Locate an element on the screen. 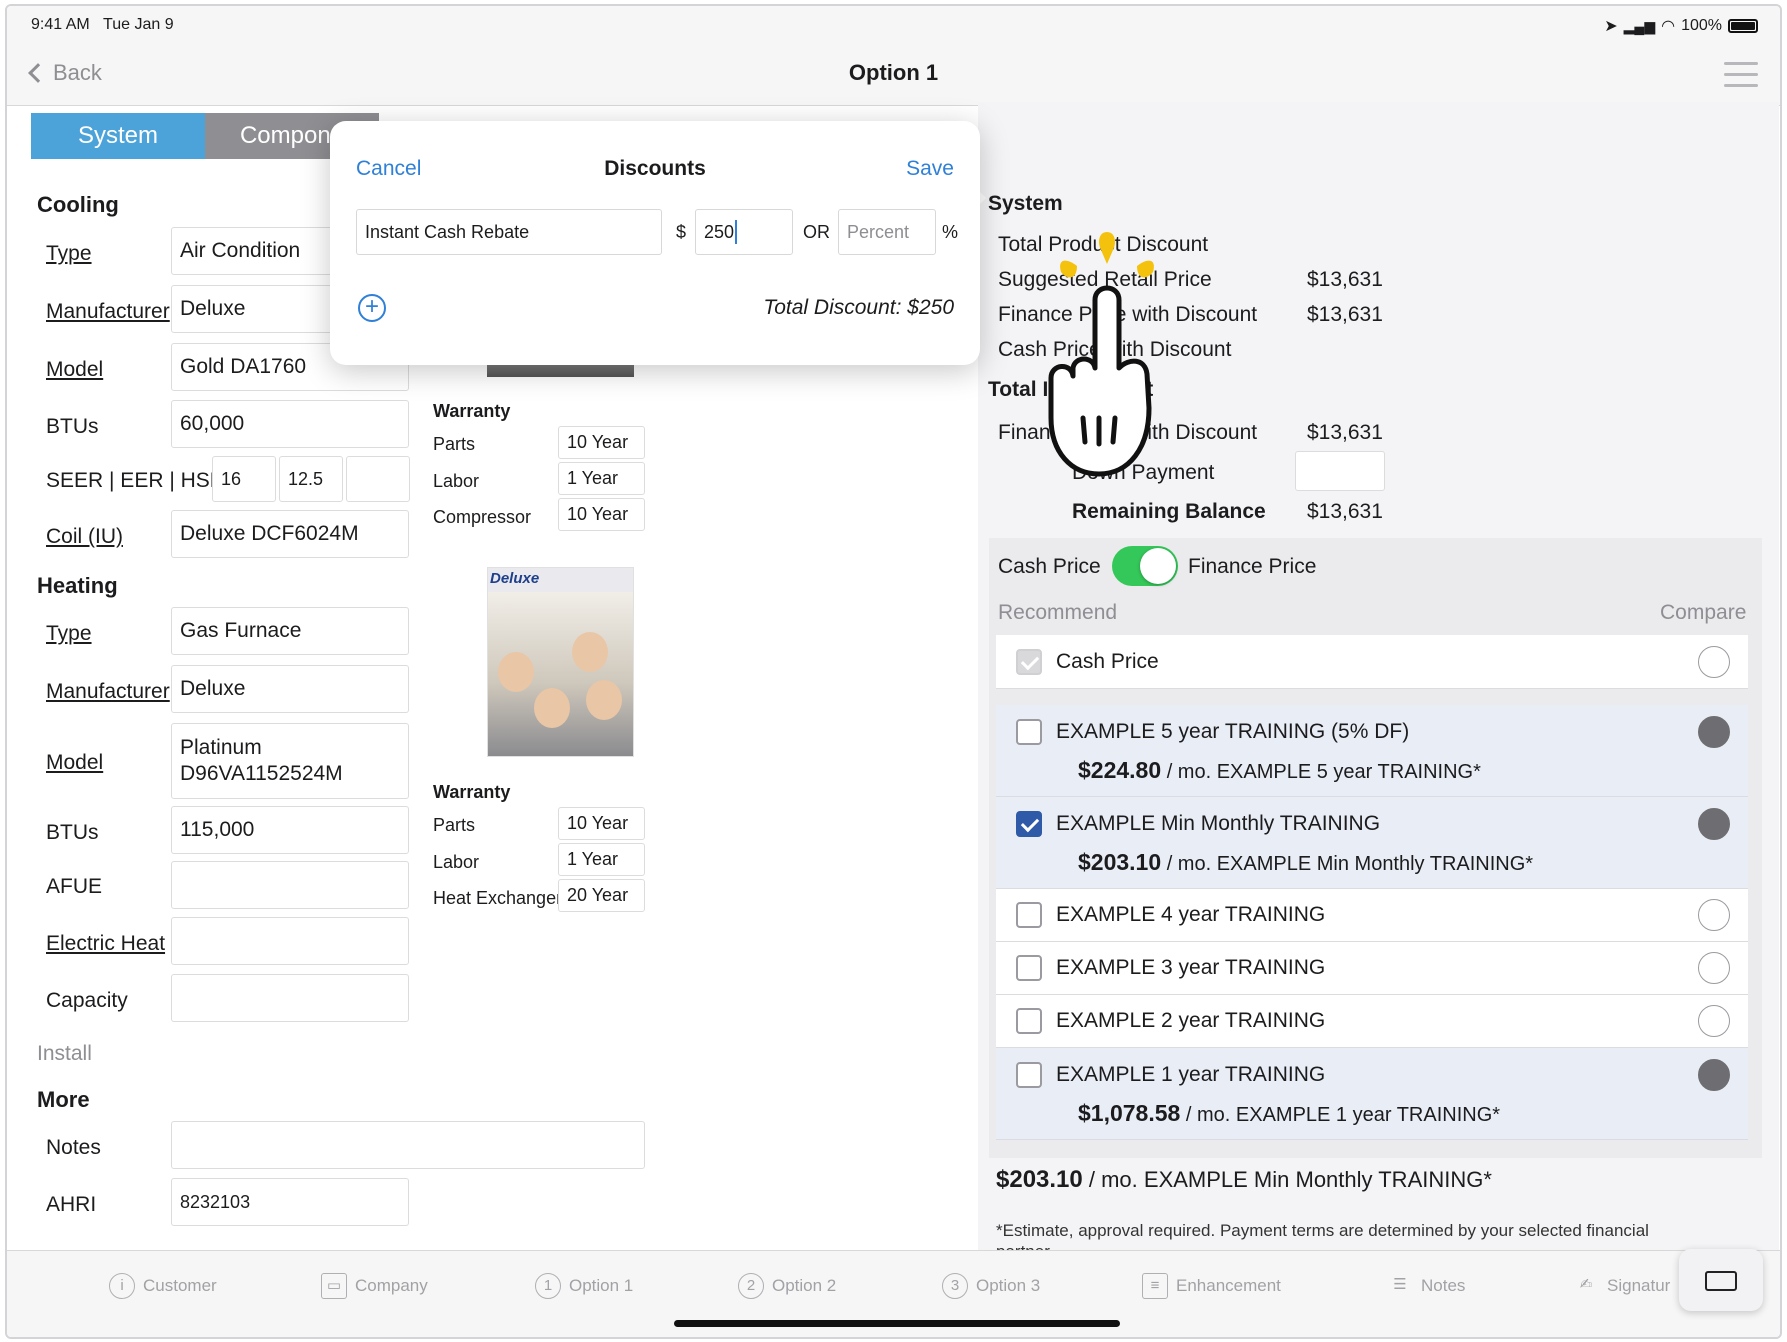 The height and width of the screenshot is (1342, 1787). electric-heat-field is located at coordinates (290, 941).